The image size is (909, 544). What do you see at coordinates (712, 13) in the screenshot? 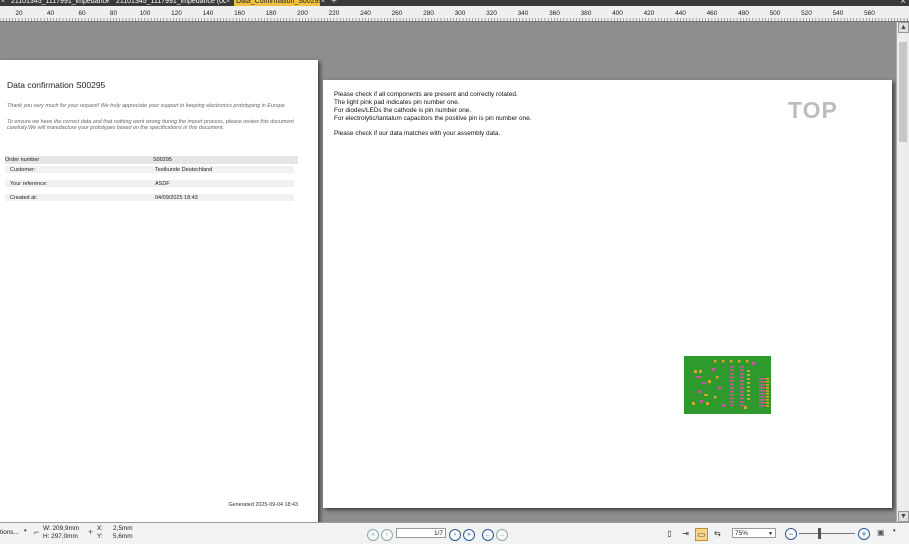
I see `ruler-label: 460` at bounding box center [712, 13].